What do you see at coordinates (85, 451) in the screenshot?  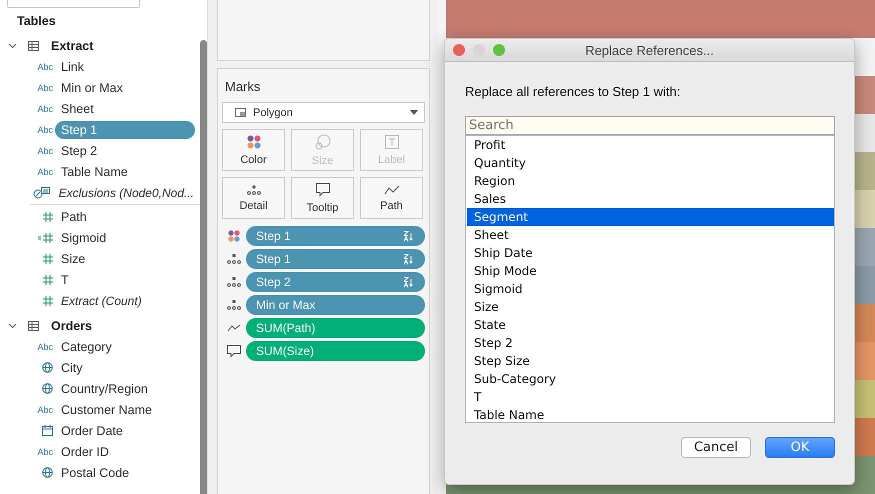 I see `field-item: Order ID` at bounding box center [85, 451].